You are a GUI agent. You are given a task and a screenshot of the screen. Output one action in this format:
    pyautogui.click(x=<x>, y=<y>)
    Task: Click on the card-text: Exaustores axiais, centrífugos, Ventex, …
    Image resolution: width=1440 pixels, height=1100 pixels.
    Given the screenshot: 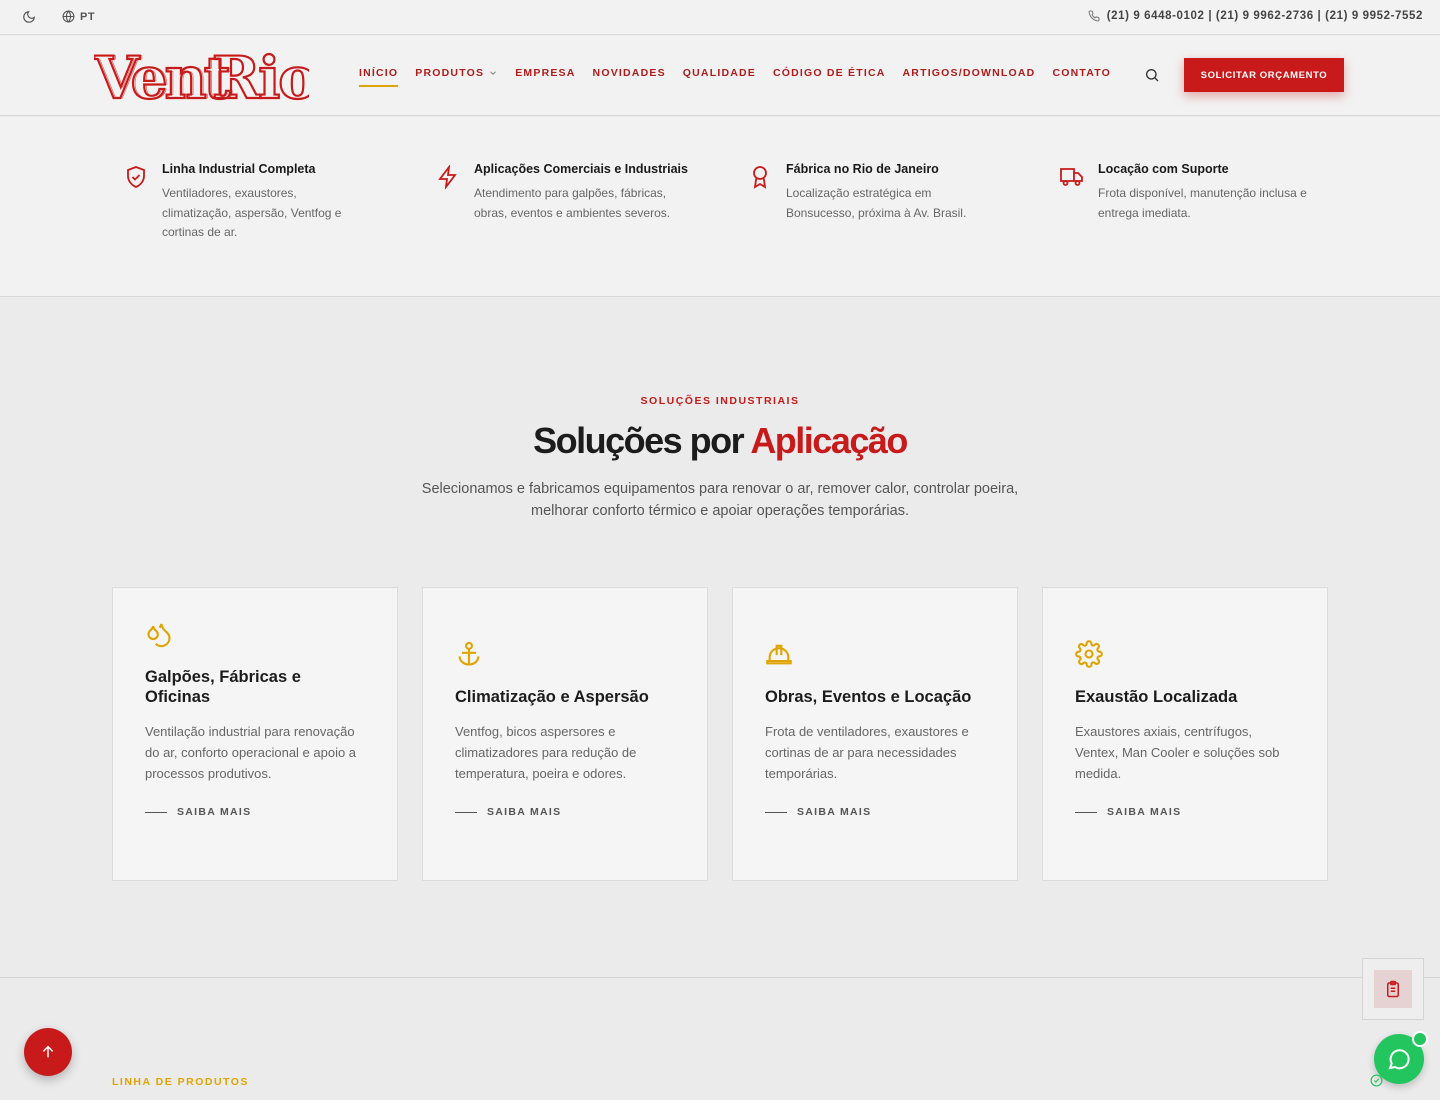 What is the action you would take?
    pyautogui.click(x=1177, y=752)
    